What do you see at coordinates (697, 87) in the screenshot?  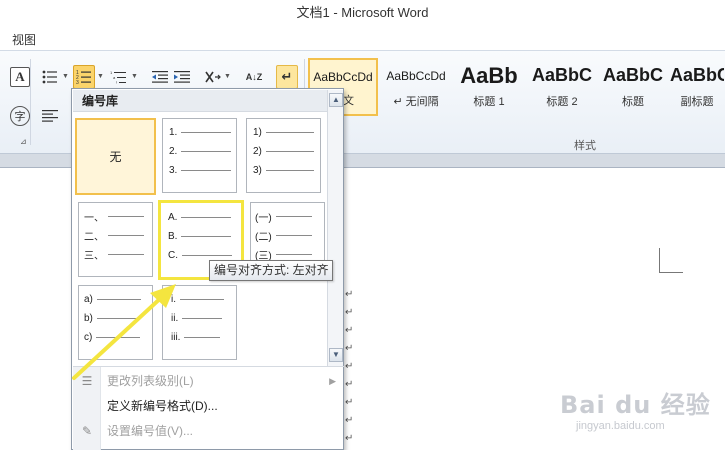 I see `style-subtitle: AaBbC 副标题` at bounding box center [697, 87].